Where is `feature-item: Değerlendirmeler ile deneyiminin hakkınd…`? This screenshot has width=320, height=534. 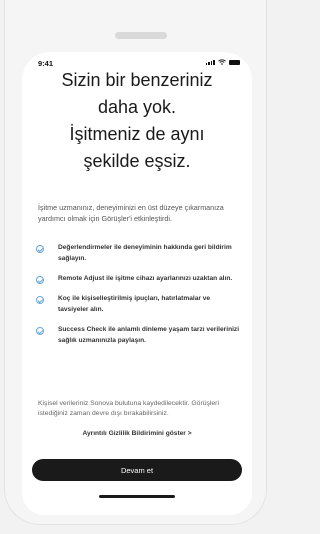
feature-item: Değerlendirmeler ile deneyiminin hakkınd… is located at coordinates (139, 253).